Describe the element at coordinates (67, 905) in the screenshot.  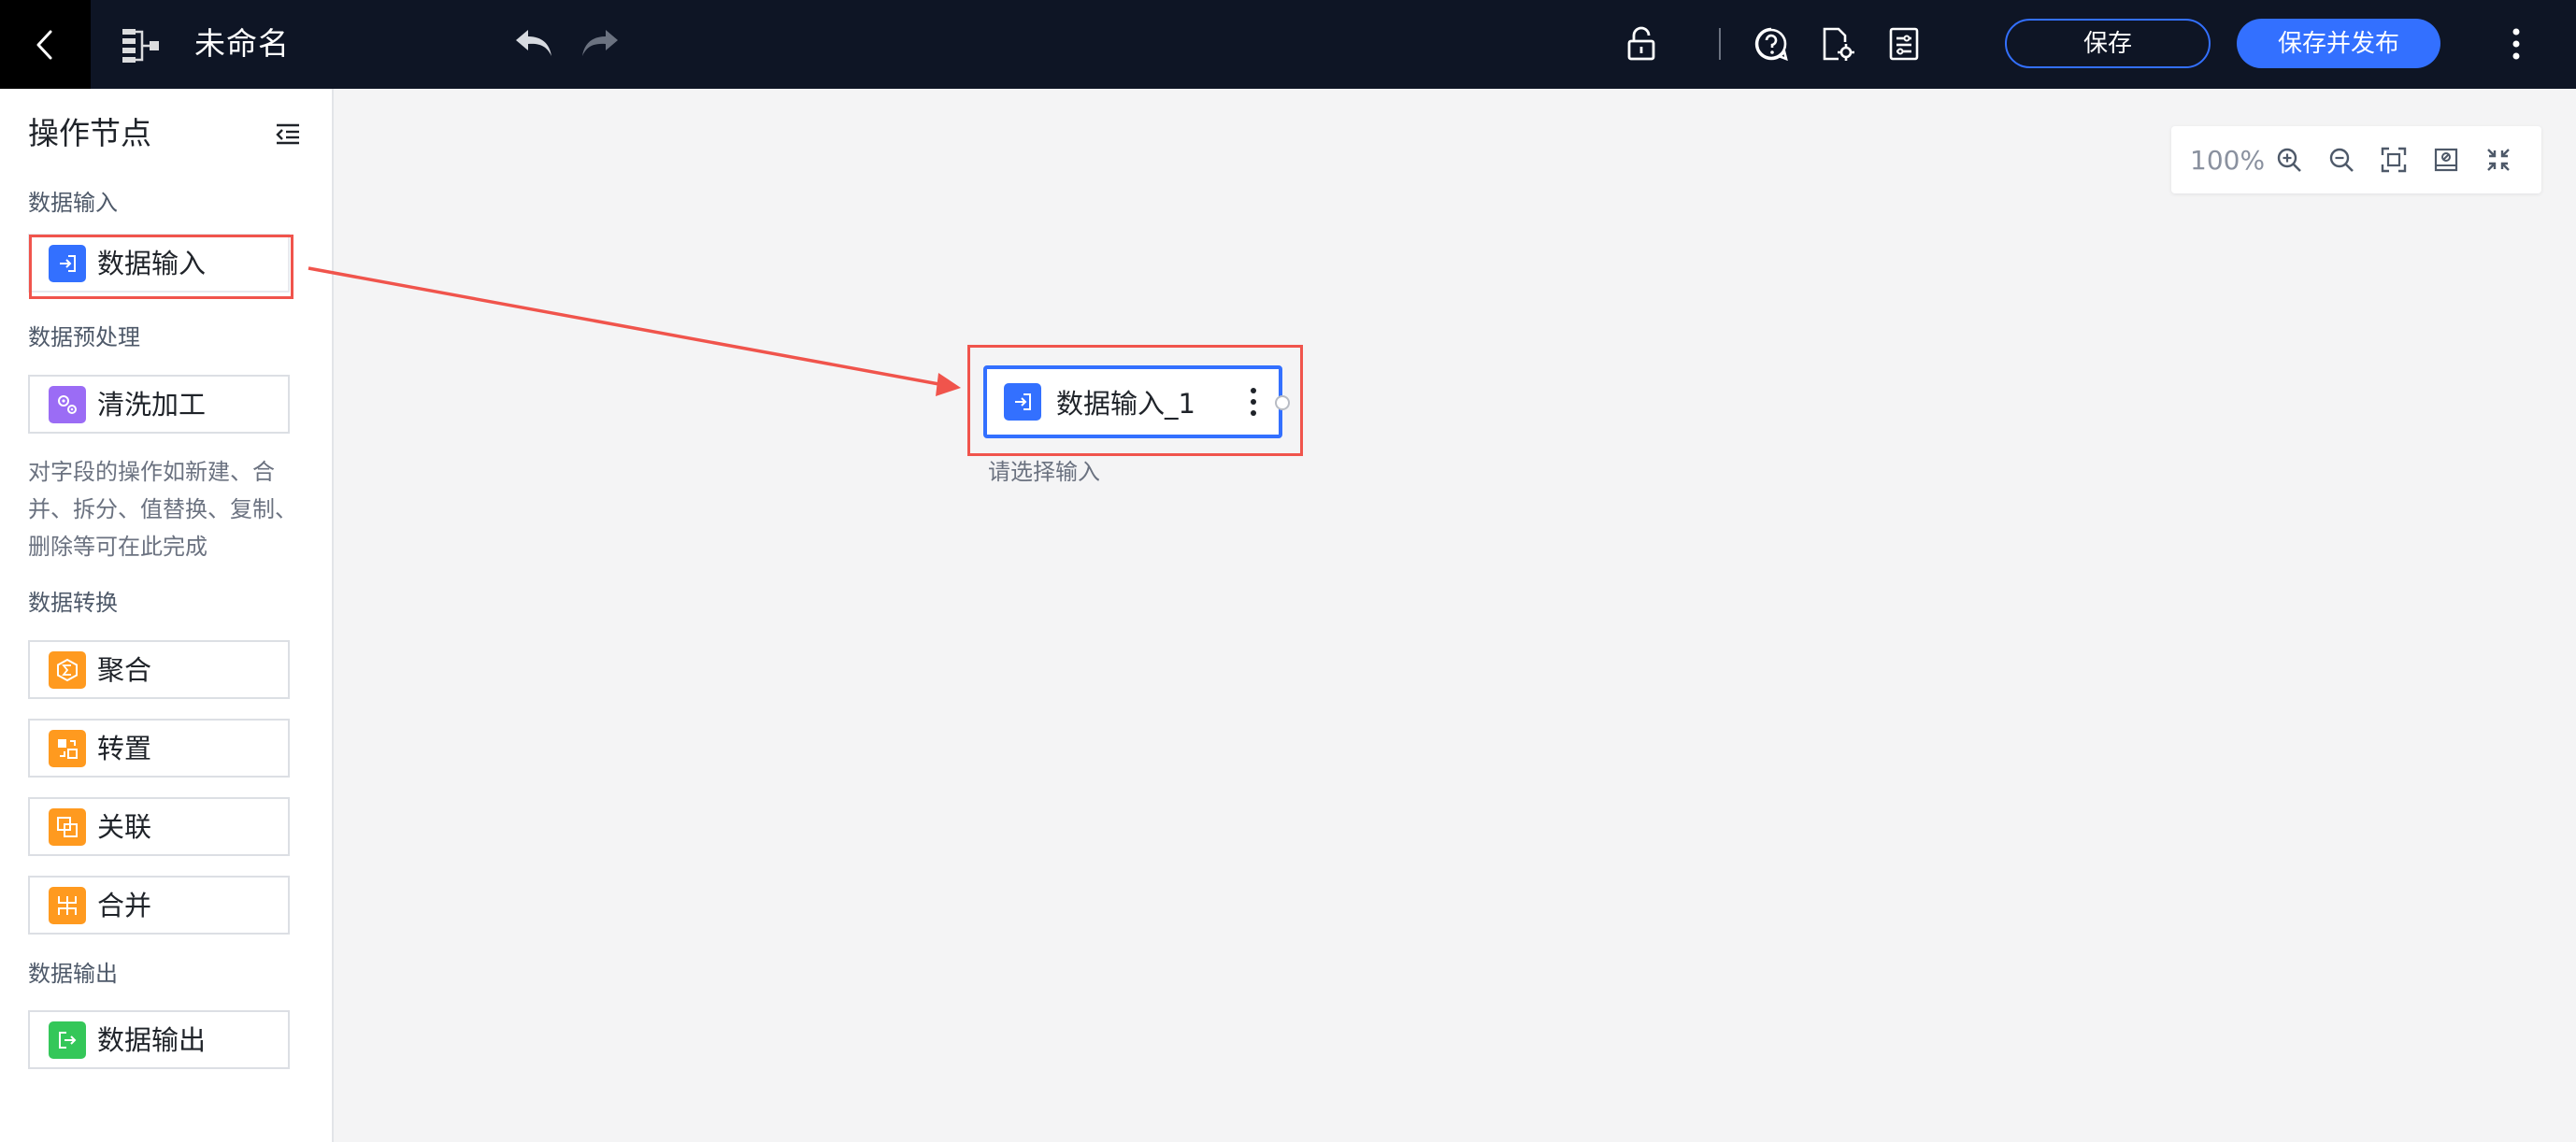
I see `union-icon` at that location.